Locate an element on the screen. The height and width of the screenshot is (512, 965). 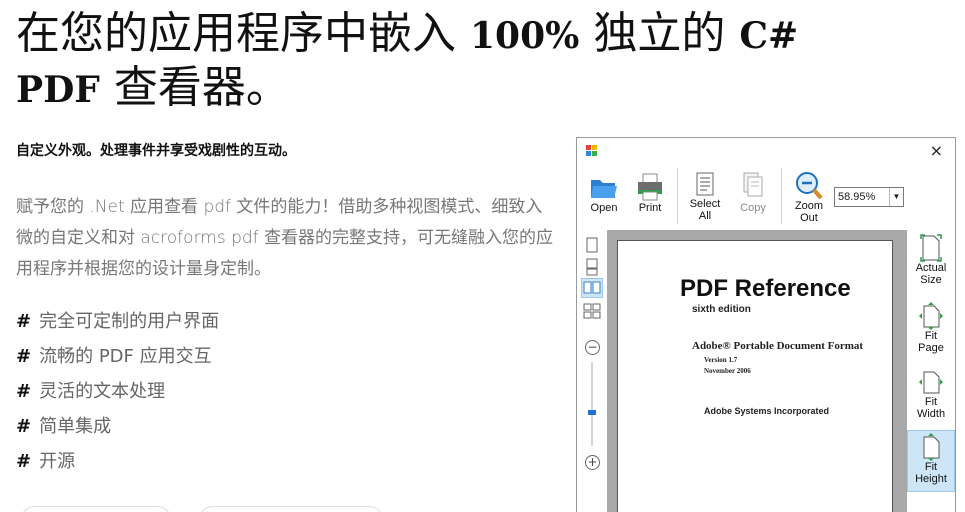
doc-company: Adobe Systems Incorporated is located at coordinates (767, 411).